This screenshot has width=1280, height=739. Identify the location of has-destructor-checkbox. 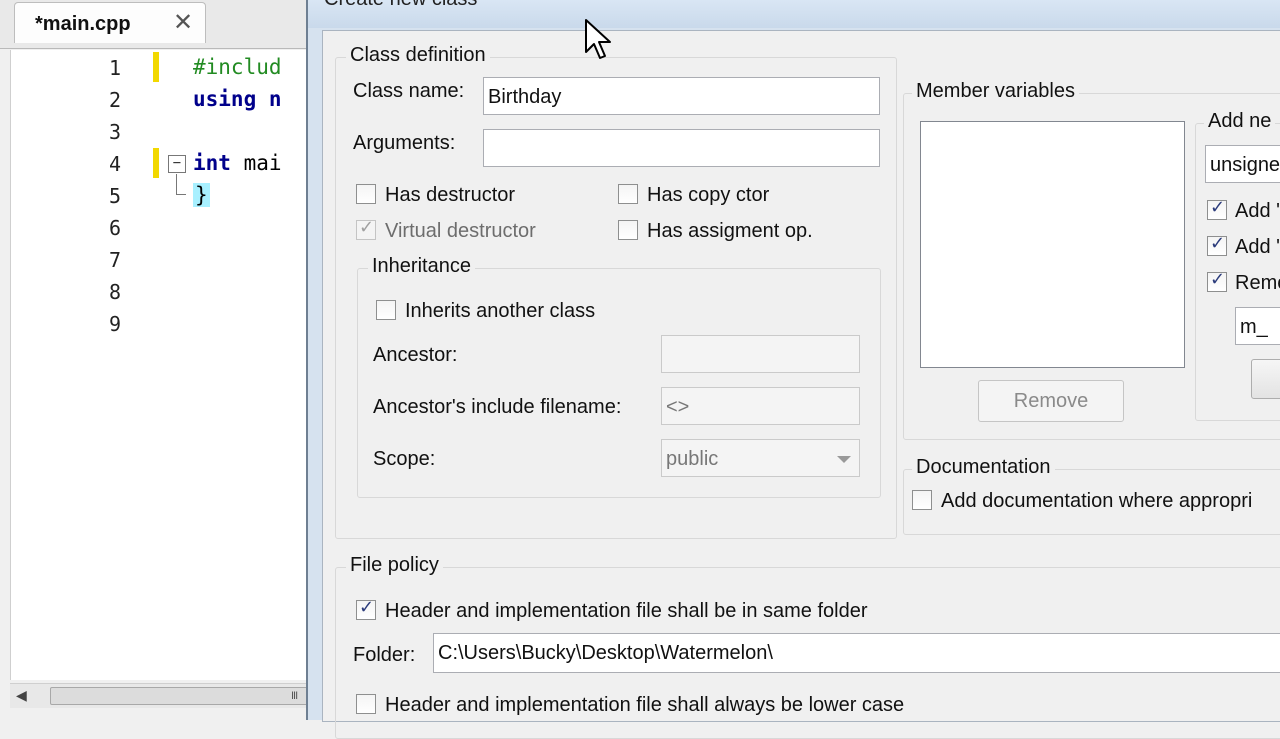
(366, 194).